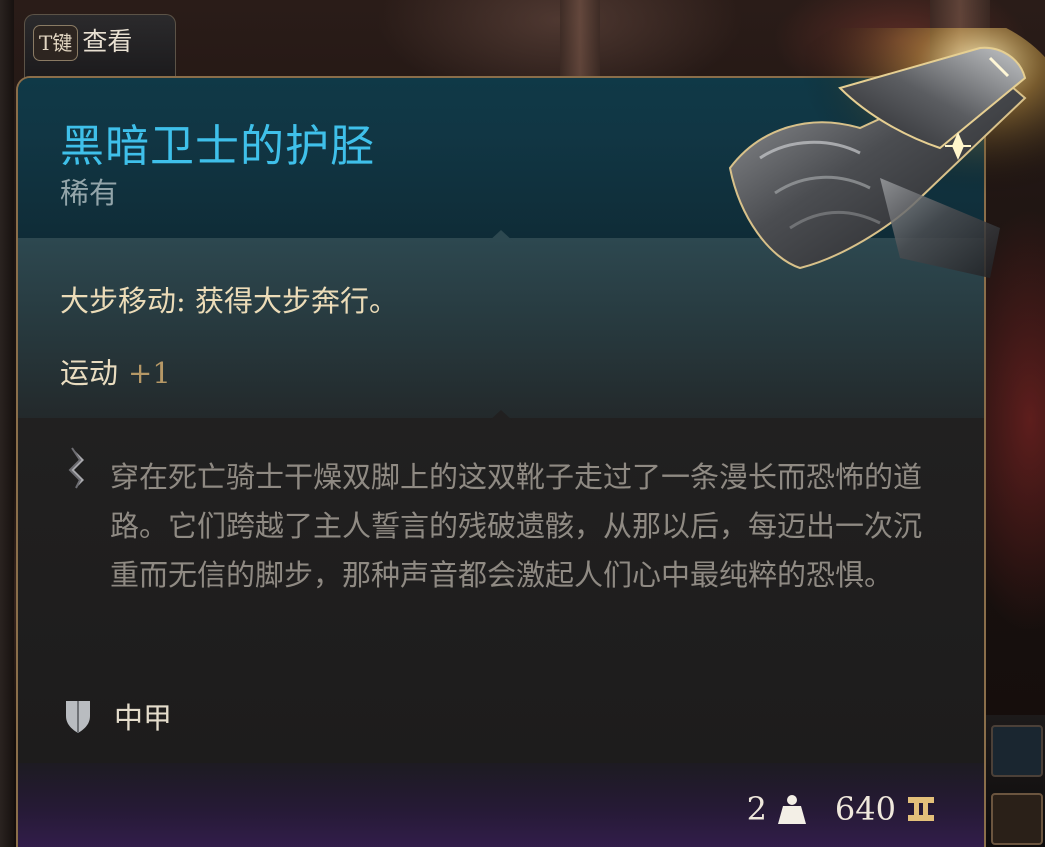 The image size is (1045, 847). Describe the element at coordinates (217, 146) in the screenshot. I see `item-name: 黑暗卫士的护胫` at that location.